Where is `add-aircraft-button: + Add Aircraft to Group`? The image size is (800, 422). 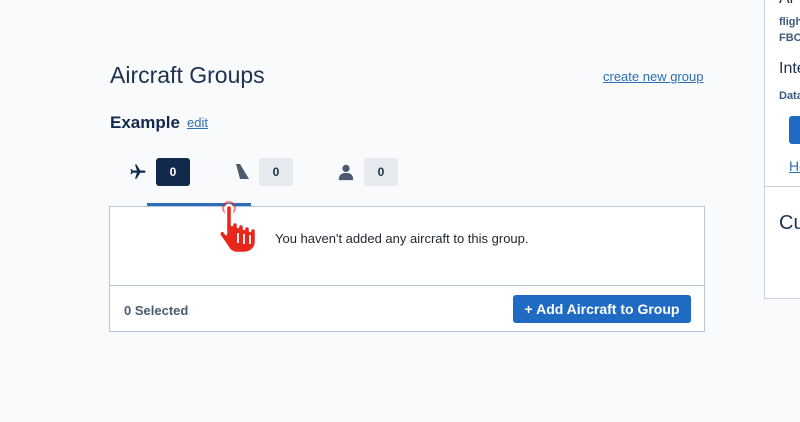
add-aircraft-button: + Add Aircraft to Group is located at coordinates (602, 309).